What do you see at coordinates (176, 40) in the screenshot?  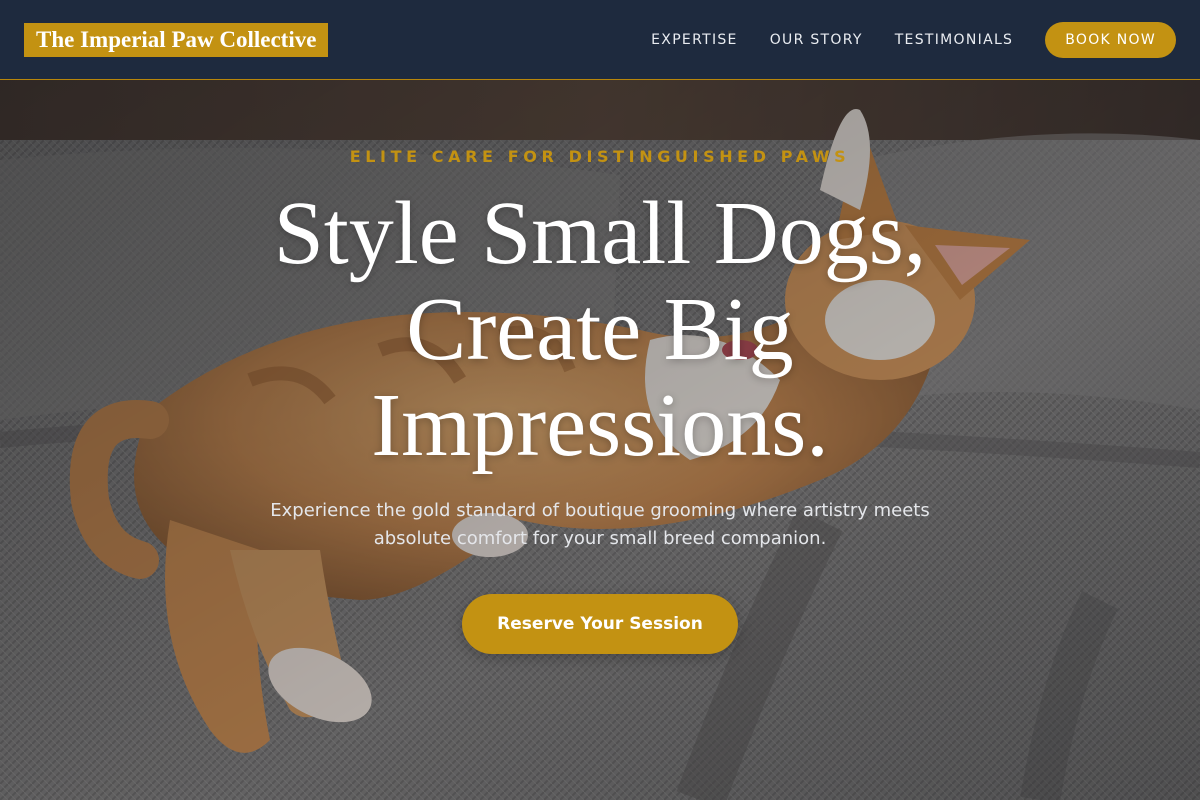 I see `brand-logo: The Imperial Paw Collective` at bounding box center [176, 40].